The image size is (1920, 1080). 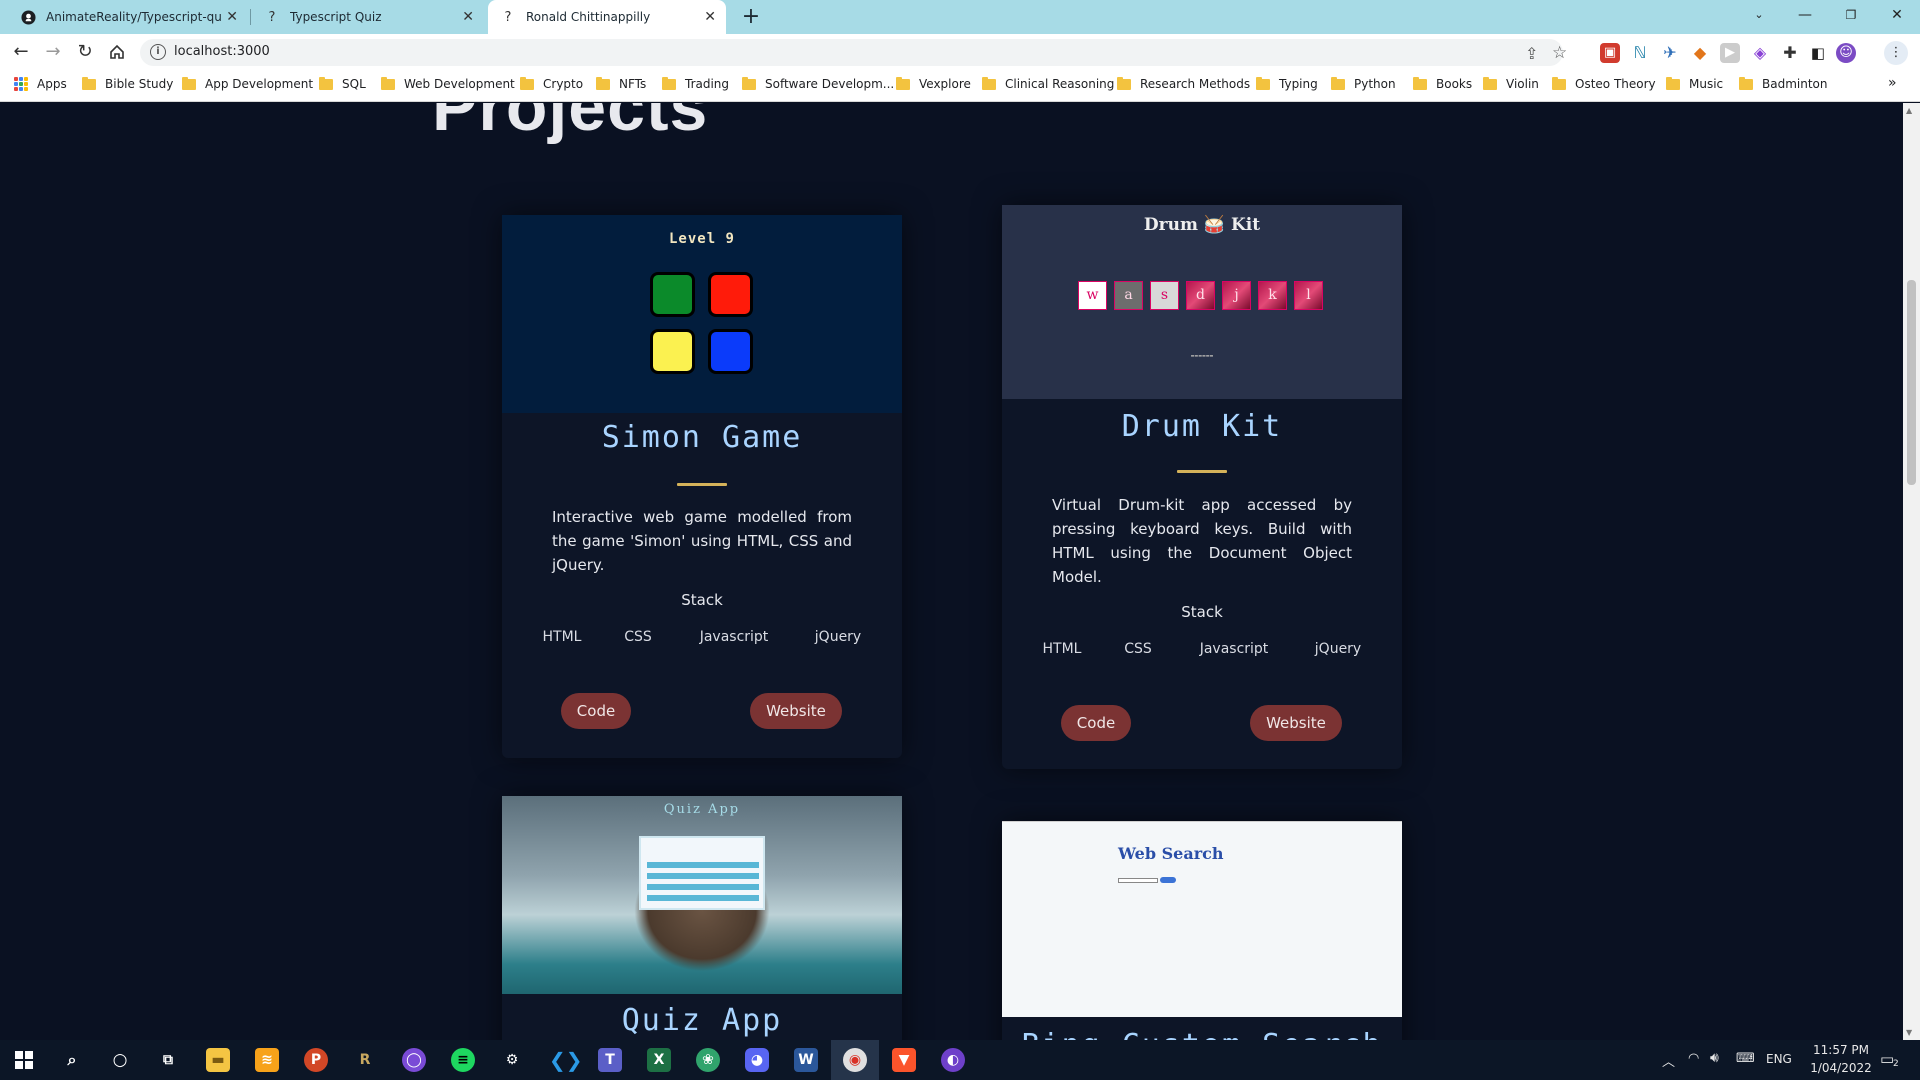 I want to click on share-icon: ⇪, so click(x=1531, y=53).